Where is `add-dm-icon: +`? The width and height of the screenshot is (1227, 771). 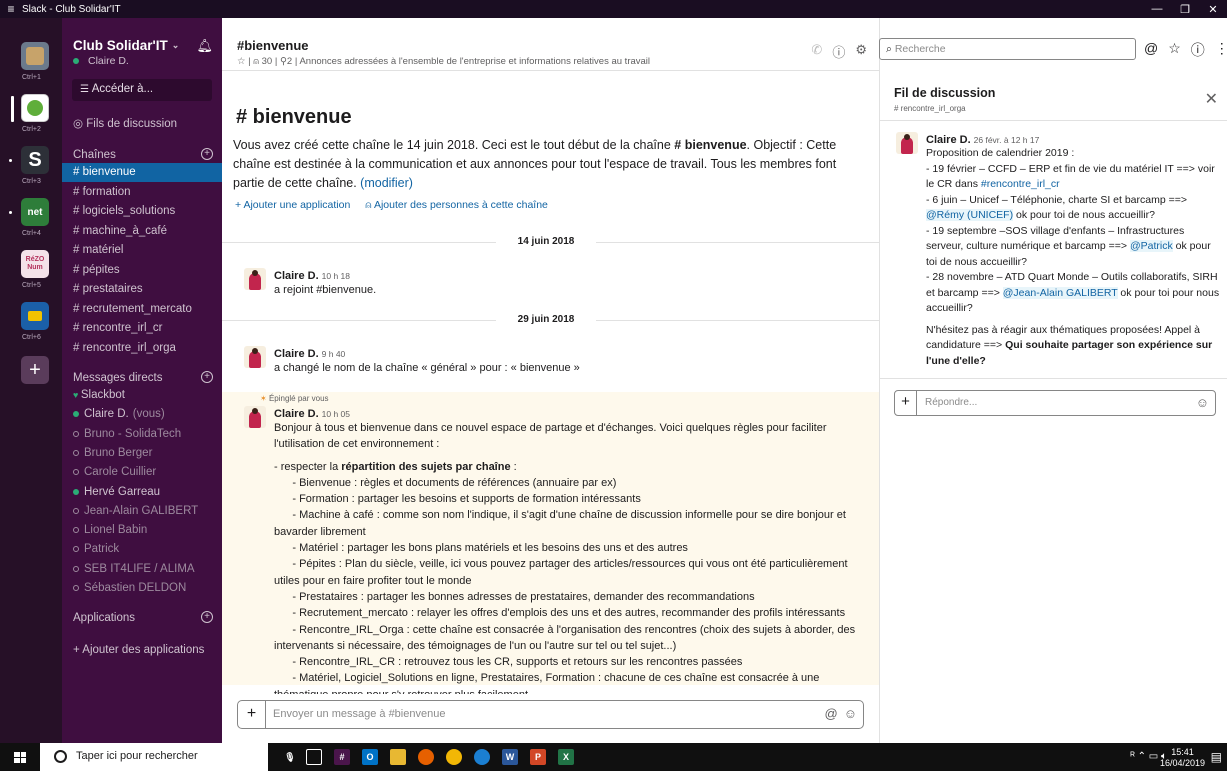
add-dm-icon: + is located at coordinates (207, 377).